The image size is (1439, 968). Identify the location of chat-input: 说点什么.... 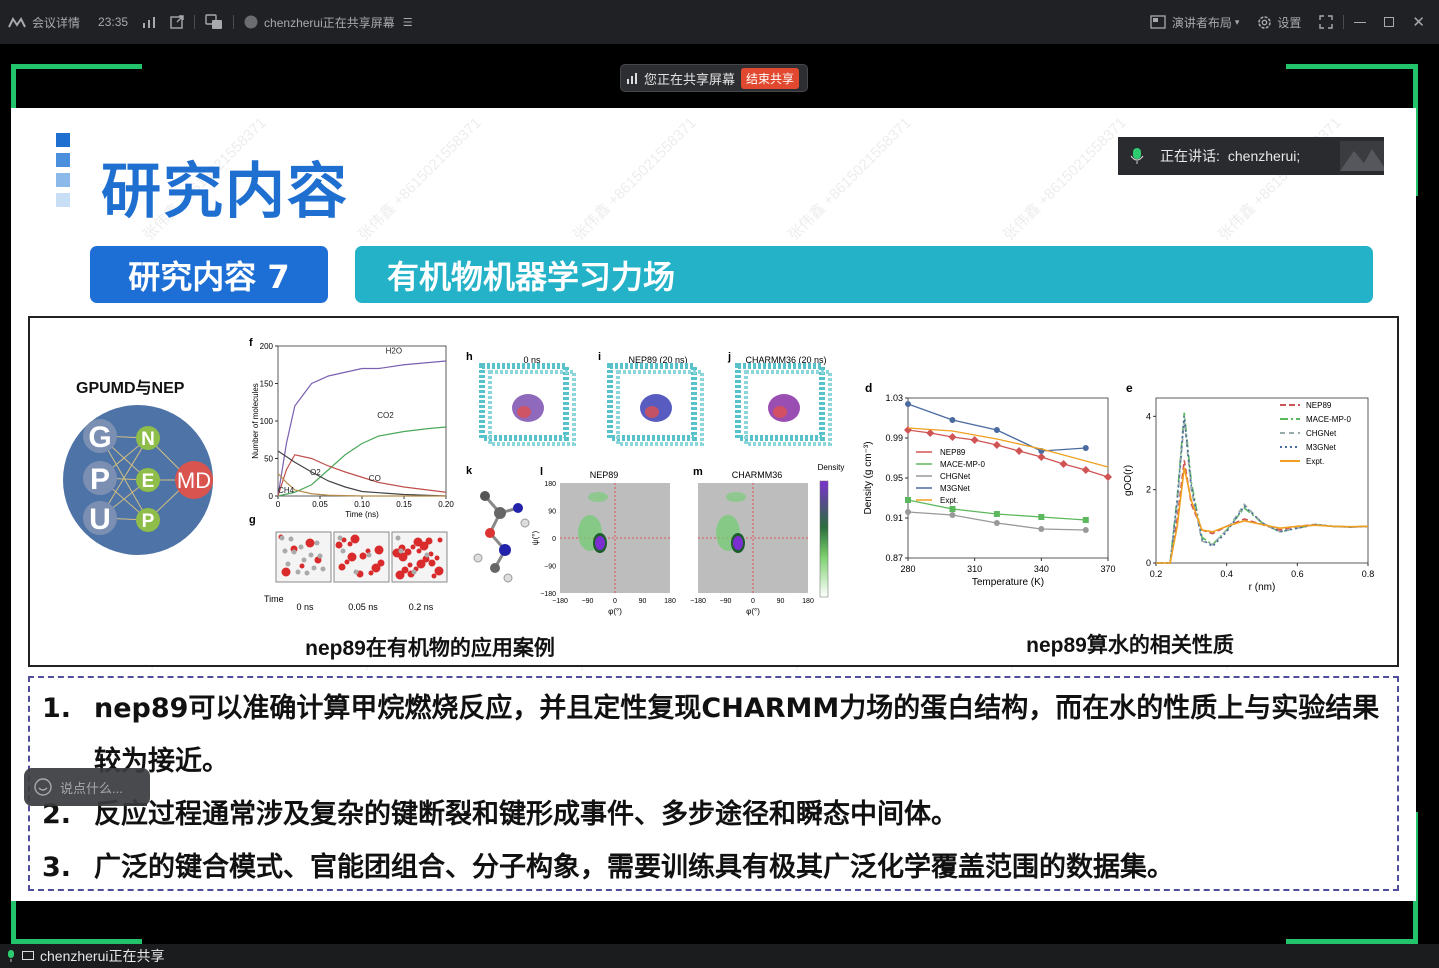
(87, 787).